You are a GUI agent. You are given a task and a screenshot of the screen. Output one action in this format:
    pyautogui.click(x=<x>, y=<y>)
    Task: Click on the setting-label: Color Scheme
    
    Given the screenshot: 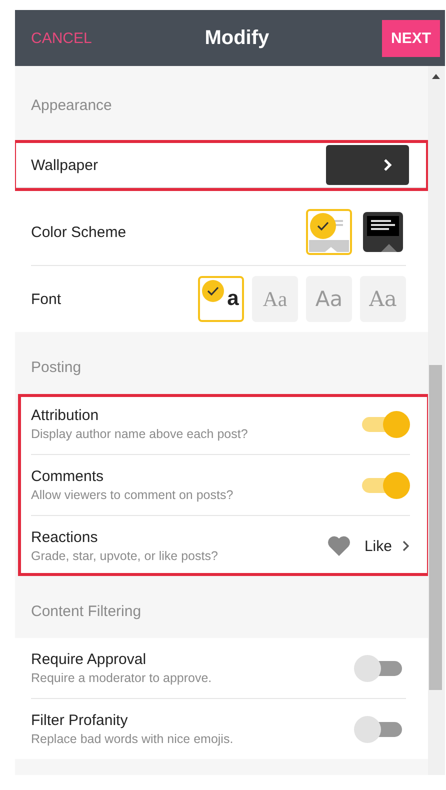 What is the action you would take?
    pyautogui.click(x=78, y=232)
    